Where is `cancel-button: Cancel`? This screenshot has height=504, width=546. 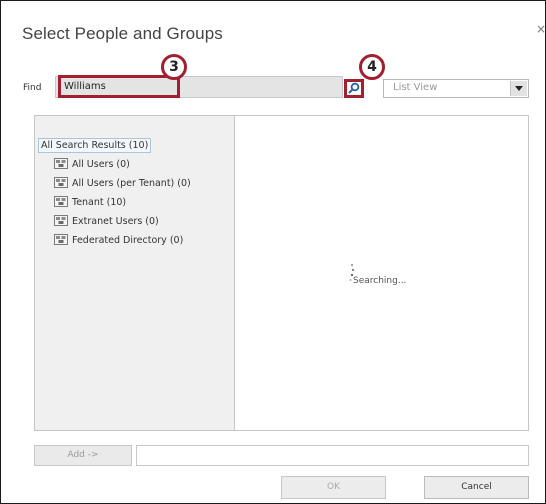
cancel-button: Cancel is located at coordinates (476, 487).